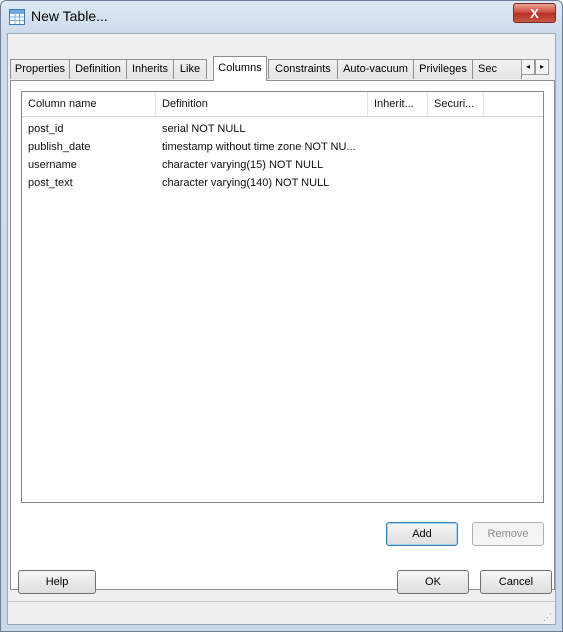 This screenshot has width=563, height=632. What do you see at coordinates (98, 69) in the screenshot?
I see `tab-definition: Definition` at bounding box center [98, 69].